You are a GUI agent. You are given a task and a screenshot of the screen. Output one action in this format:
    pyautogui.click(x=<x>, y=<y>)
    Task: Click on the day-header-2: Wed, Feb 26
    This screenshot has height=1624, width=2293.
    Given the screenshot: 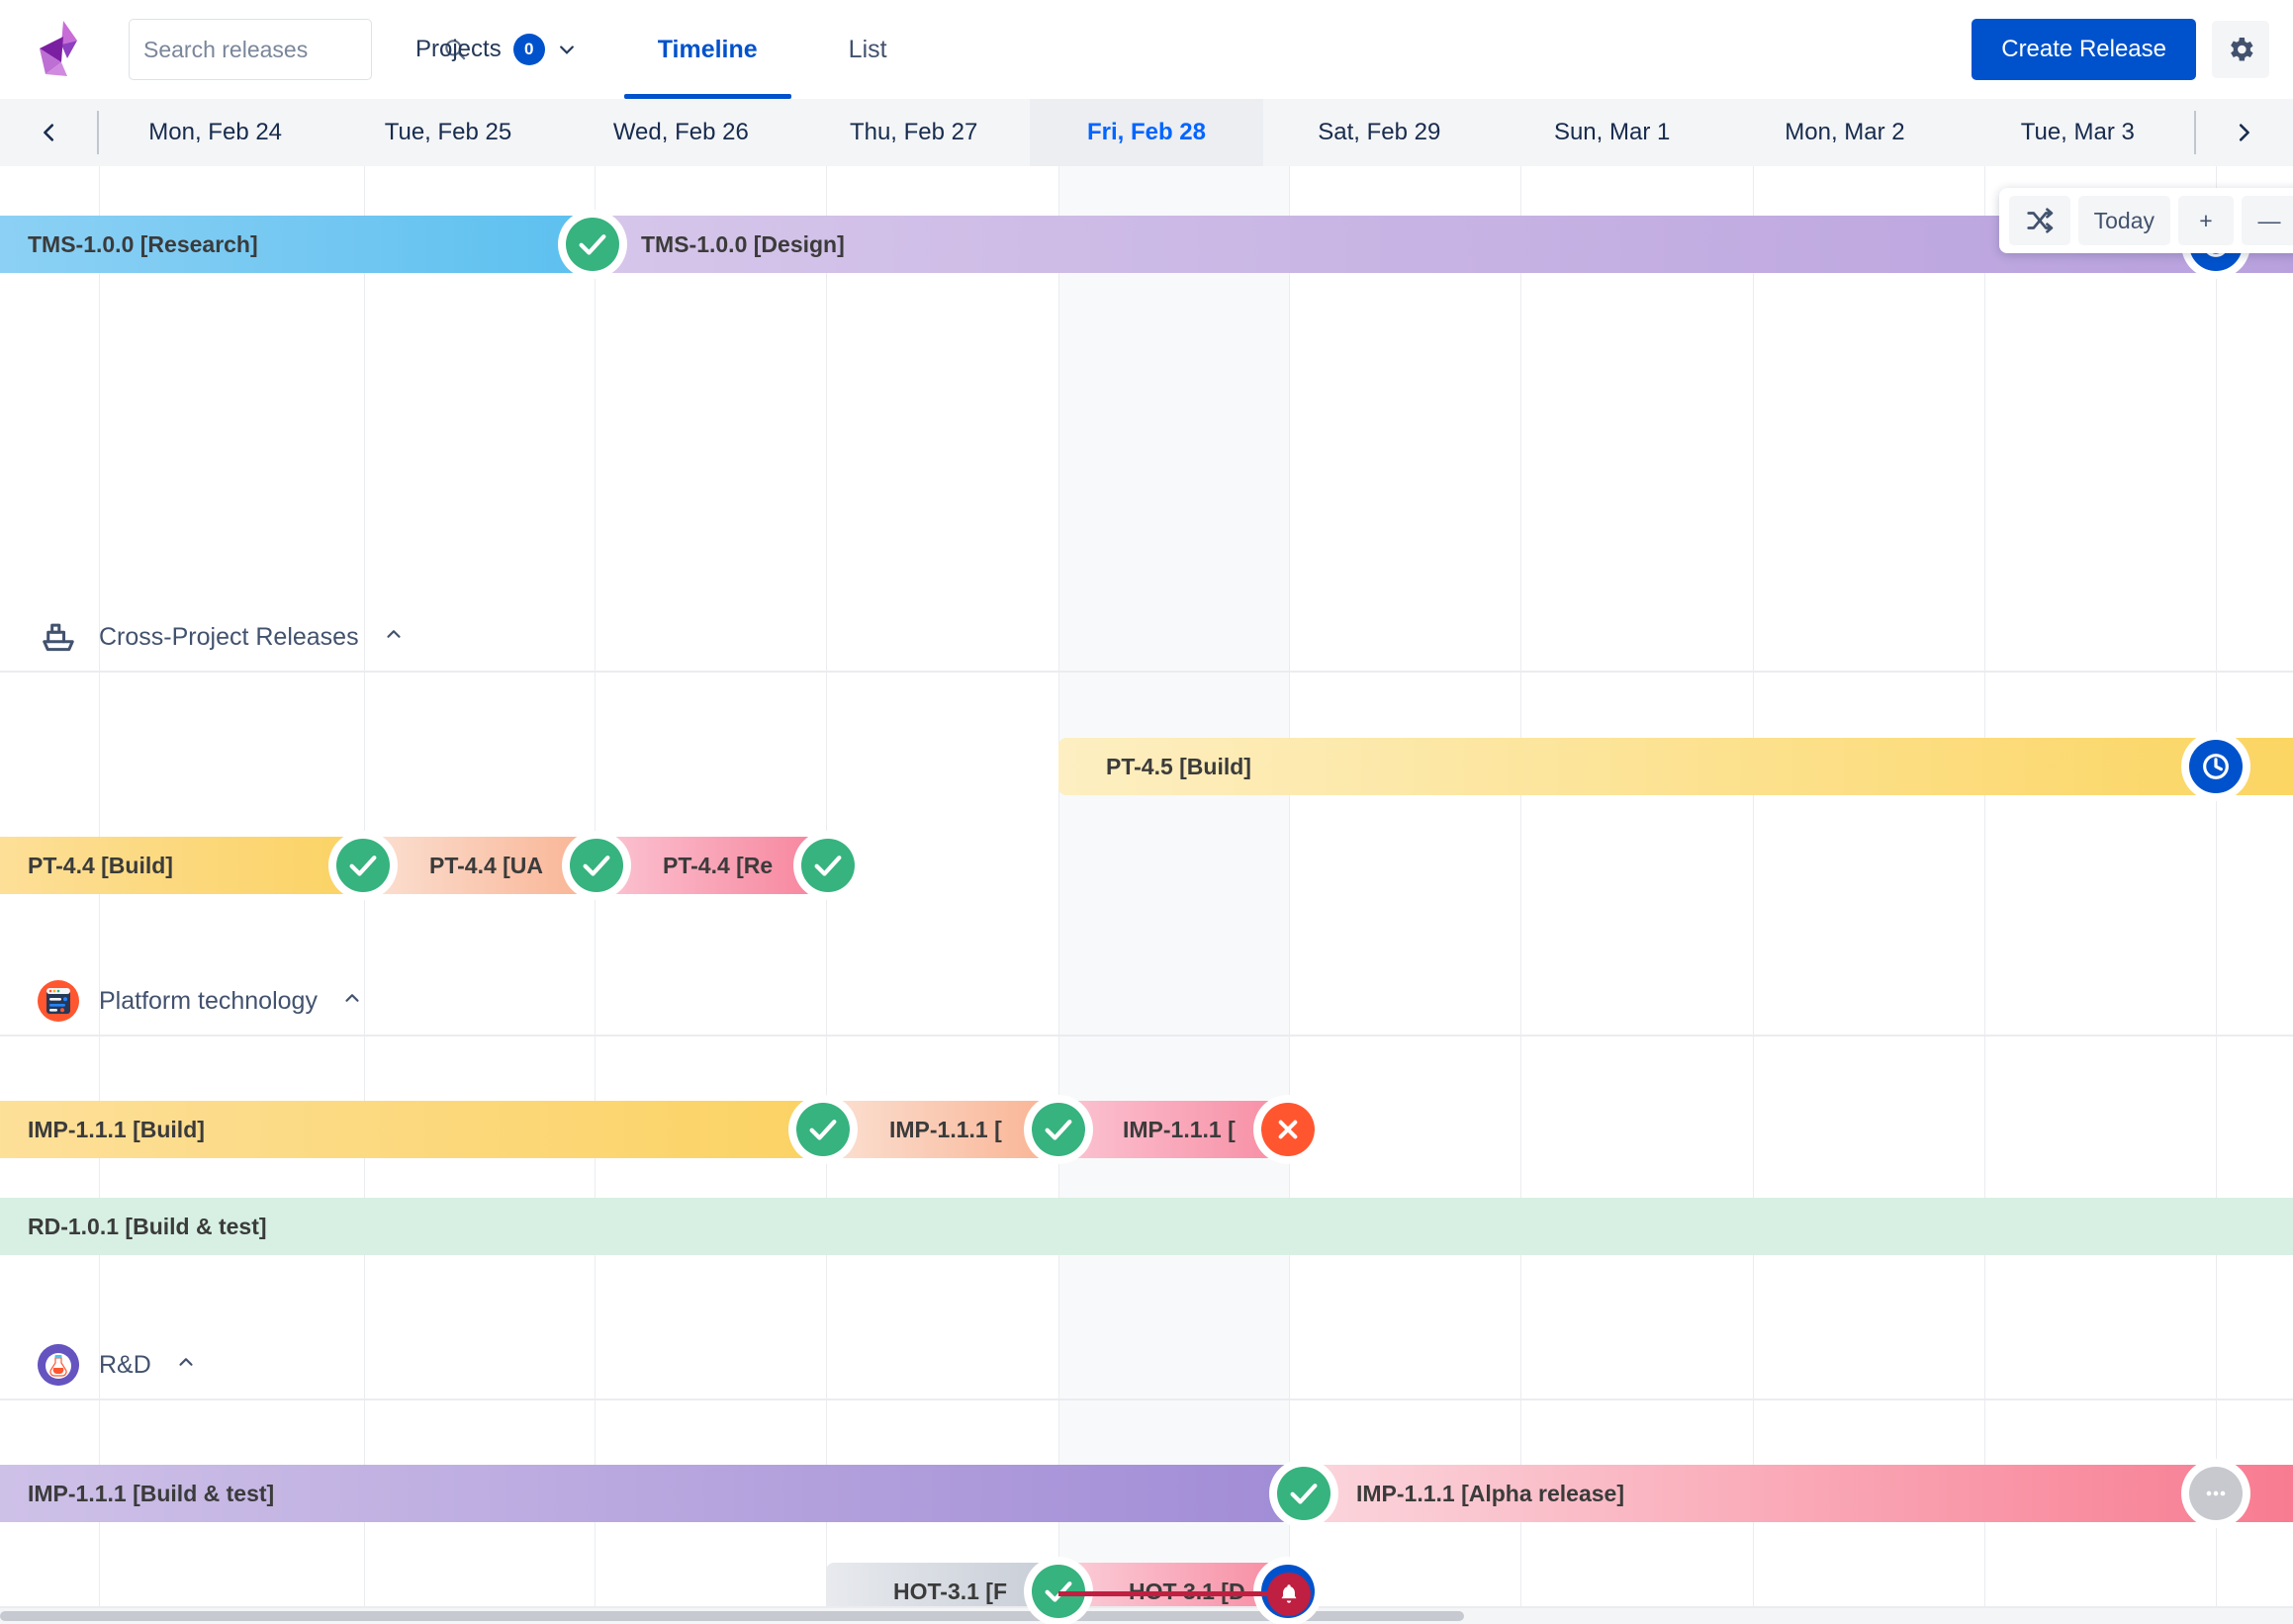 What is the action you would take?
    pyautogui.click(x=681, y=132)
    